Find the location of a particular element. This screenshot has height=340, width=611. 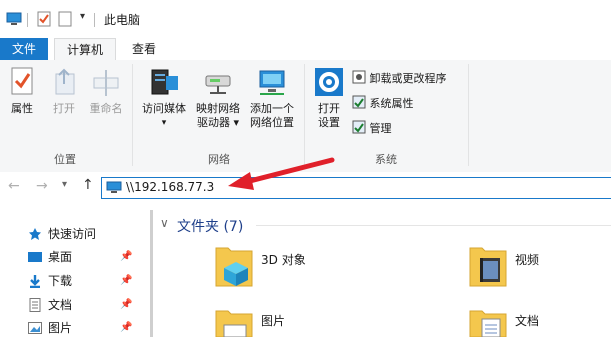

folder-videos is located at coordinates (488, 266).